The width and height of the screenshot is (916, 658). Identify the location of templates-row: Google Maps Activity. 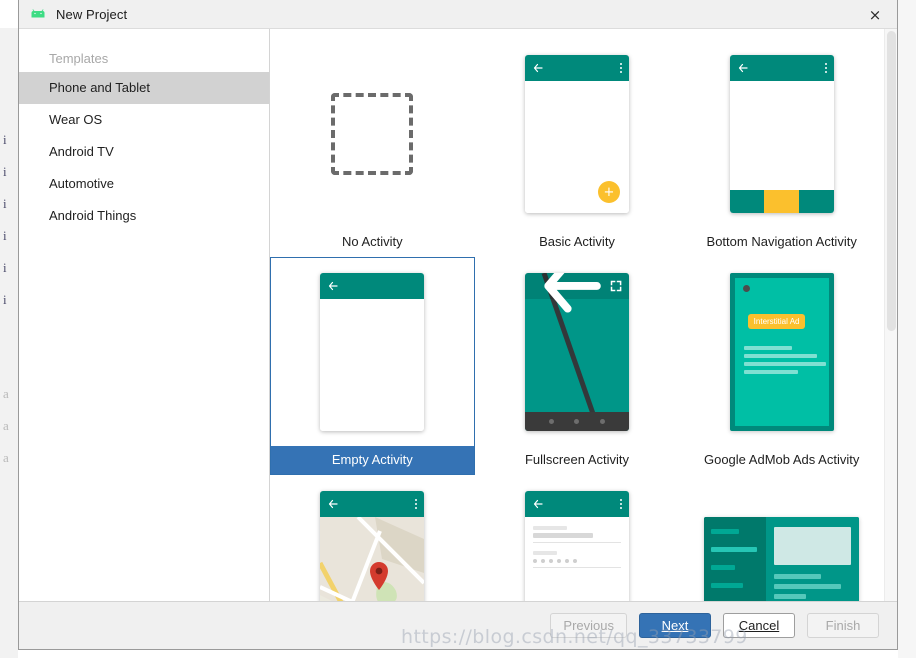
(577, 538).